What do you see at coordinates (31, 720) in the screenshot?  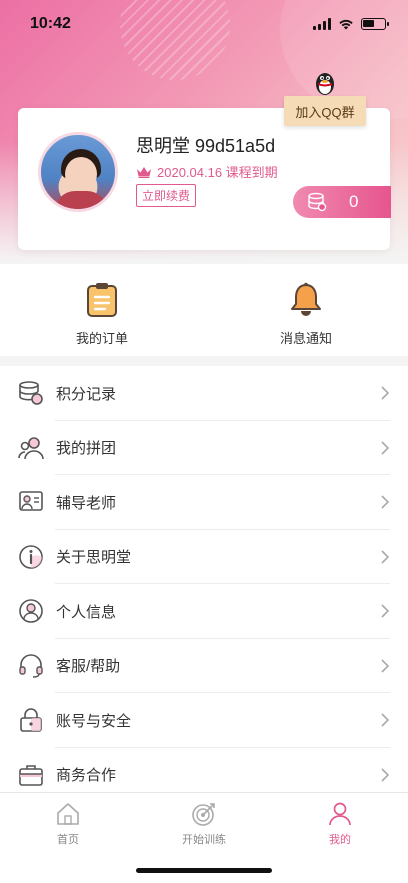 I see `lock-icon` at bounding box center [31, 720].